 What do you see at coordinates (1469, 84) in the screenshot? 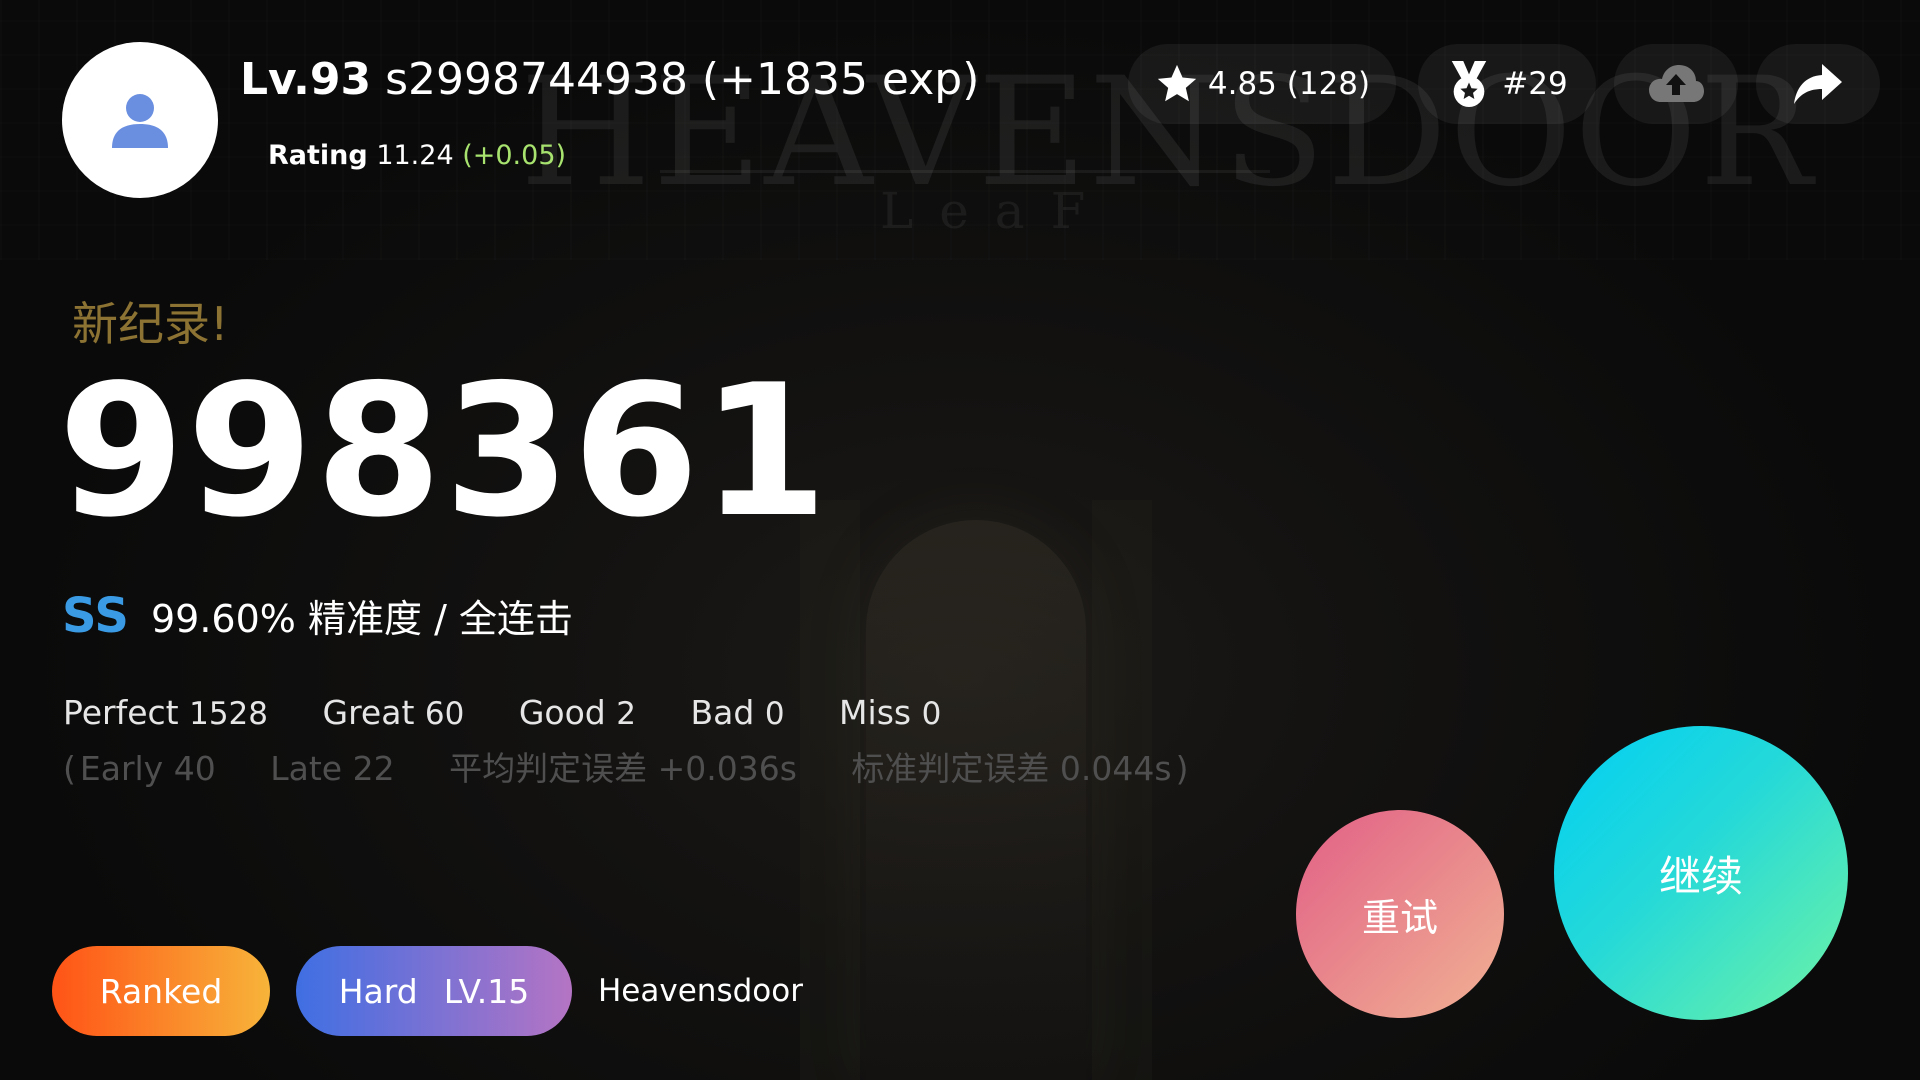
I see `medal-icon` at bounding box center [1469, 84].